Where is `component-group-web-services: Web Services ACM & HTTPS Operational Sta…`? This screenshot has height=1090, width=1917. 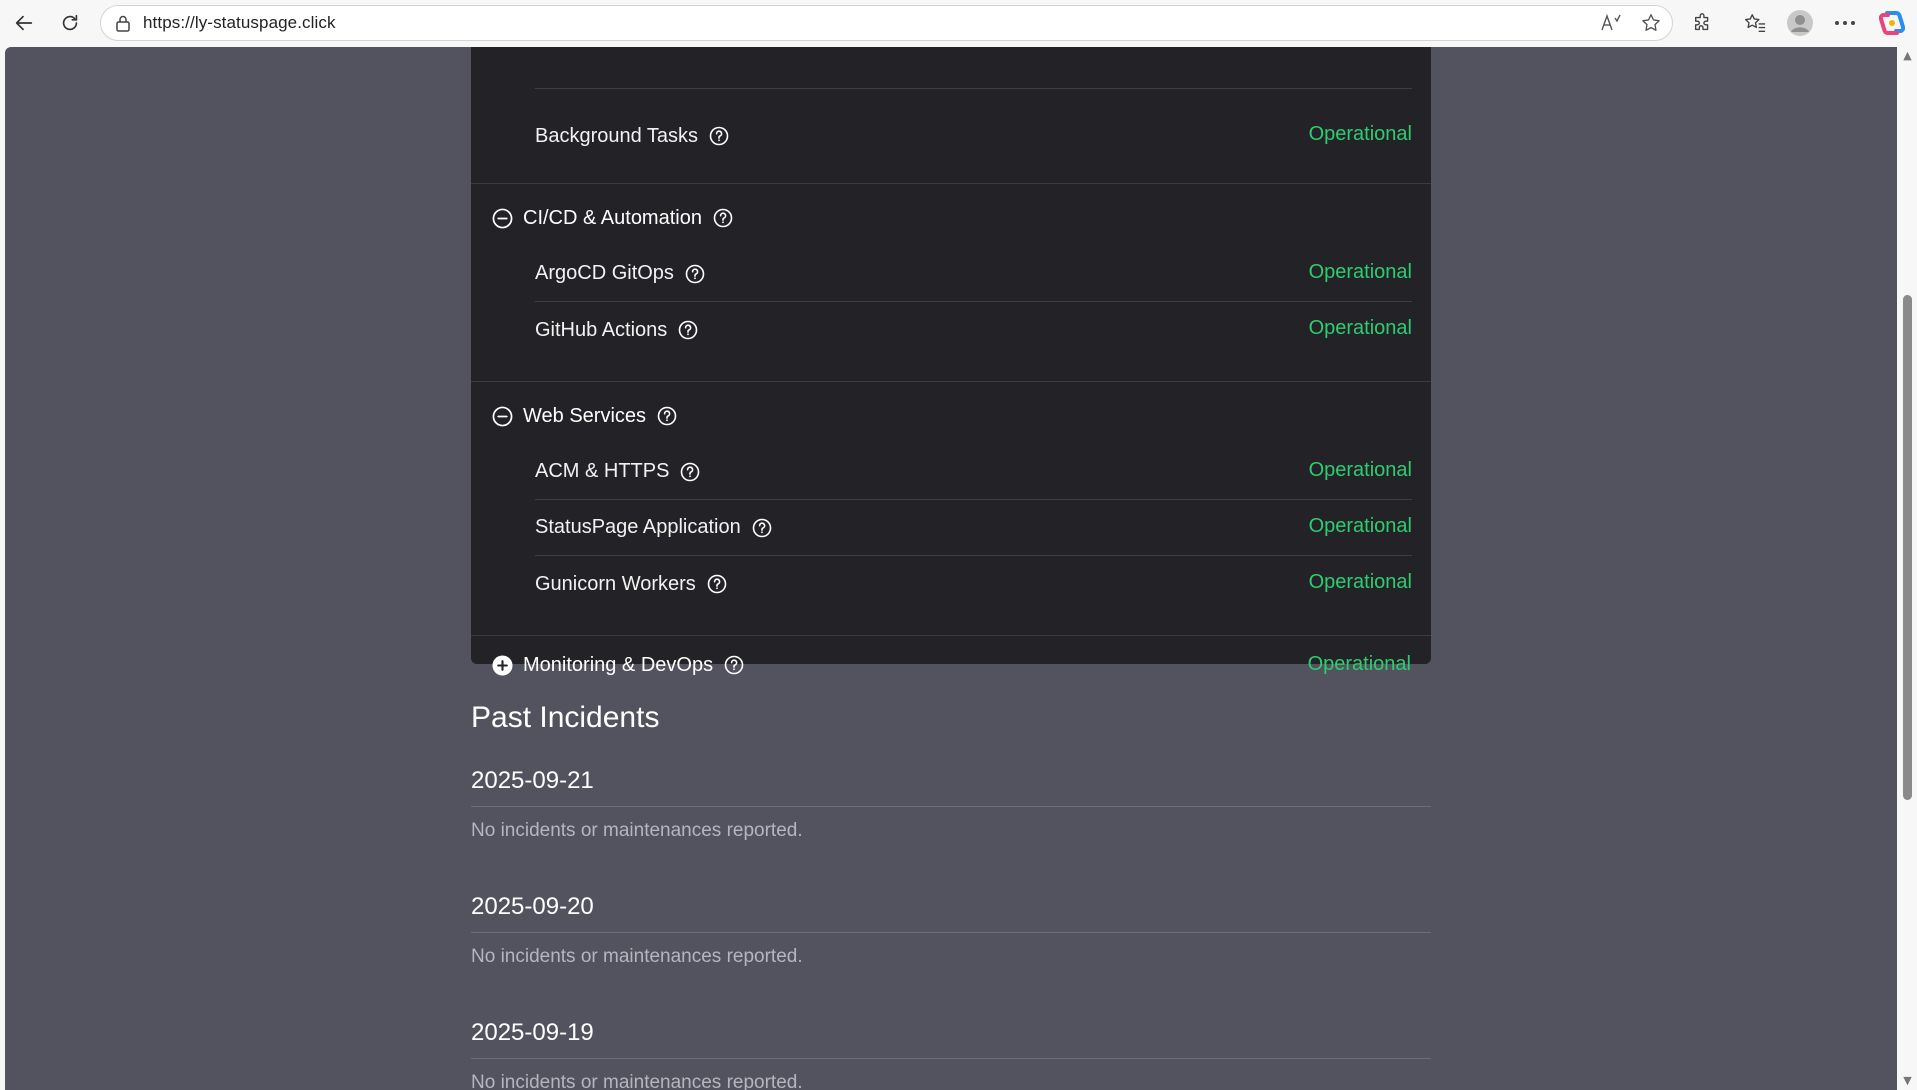 component-group-web-services: Web Services ACM & HTTPS Operational Sta… is located at coordinates (951, 509).